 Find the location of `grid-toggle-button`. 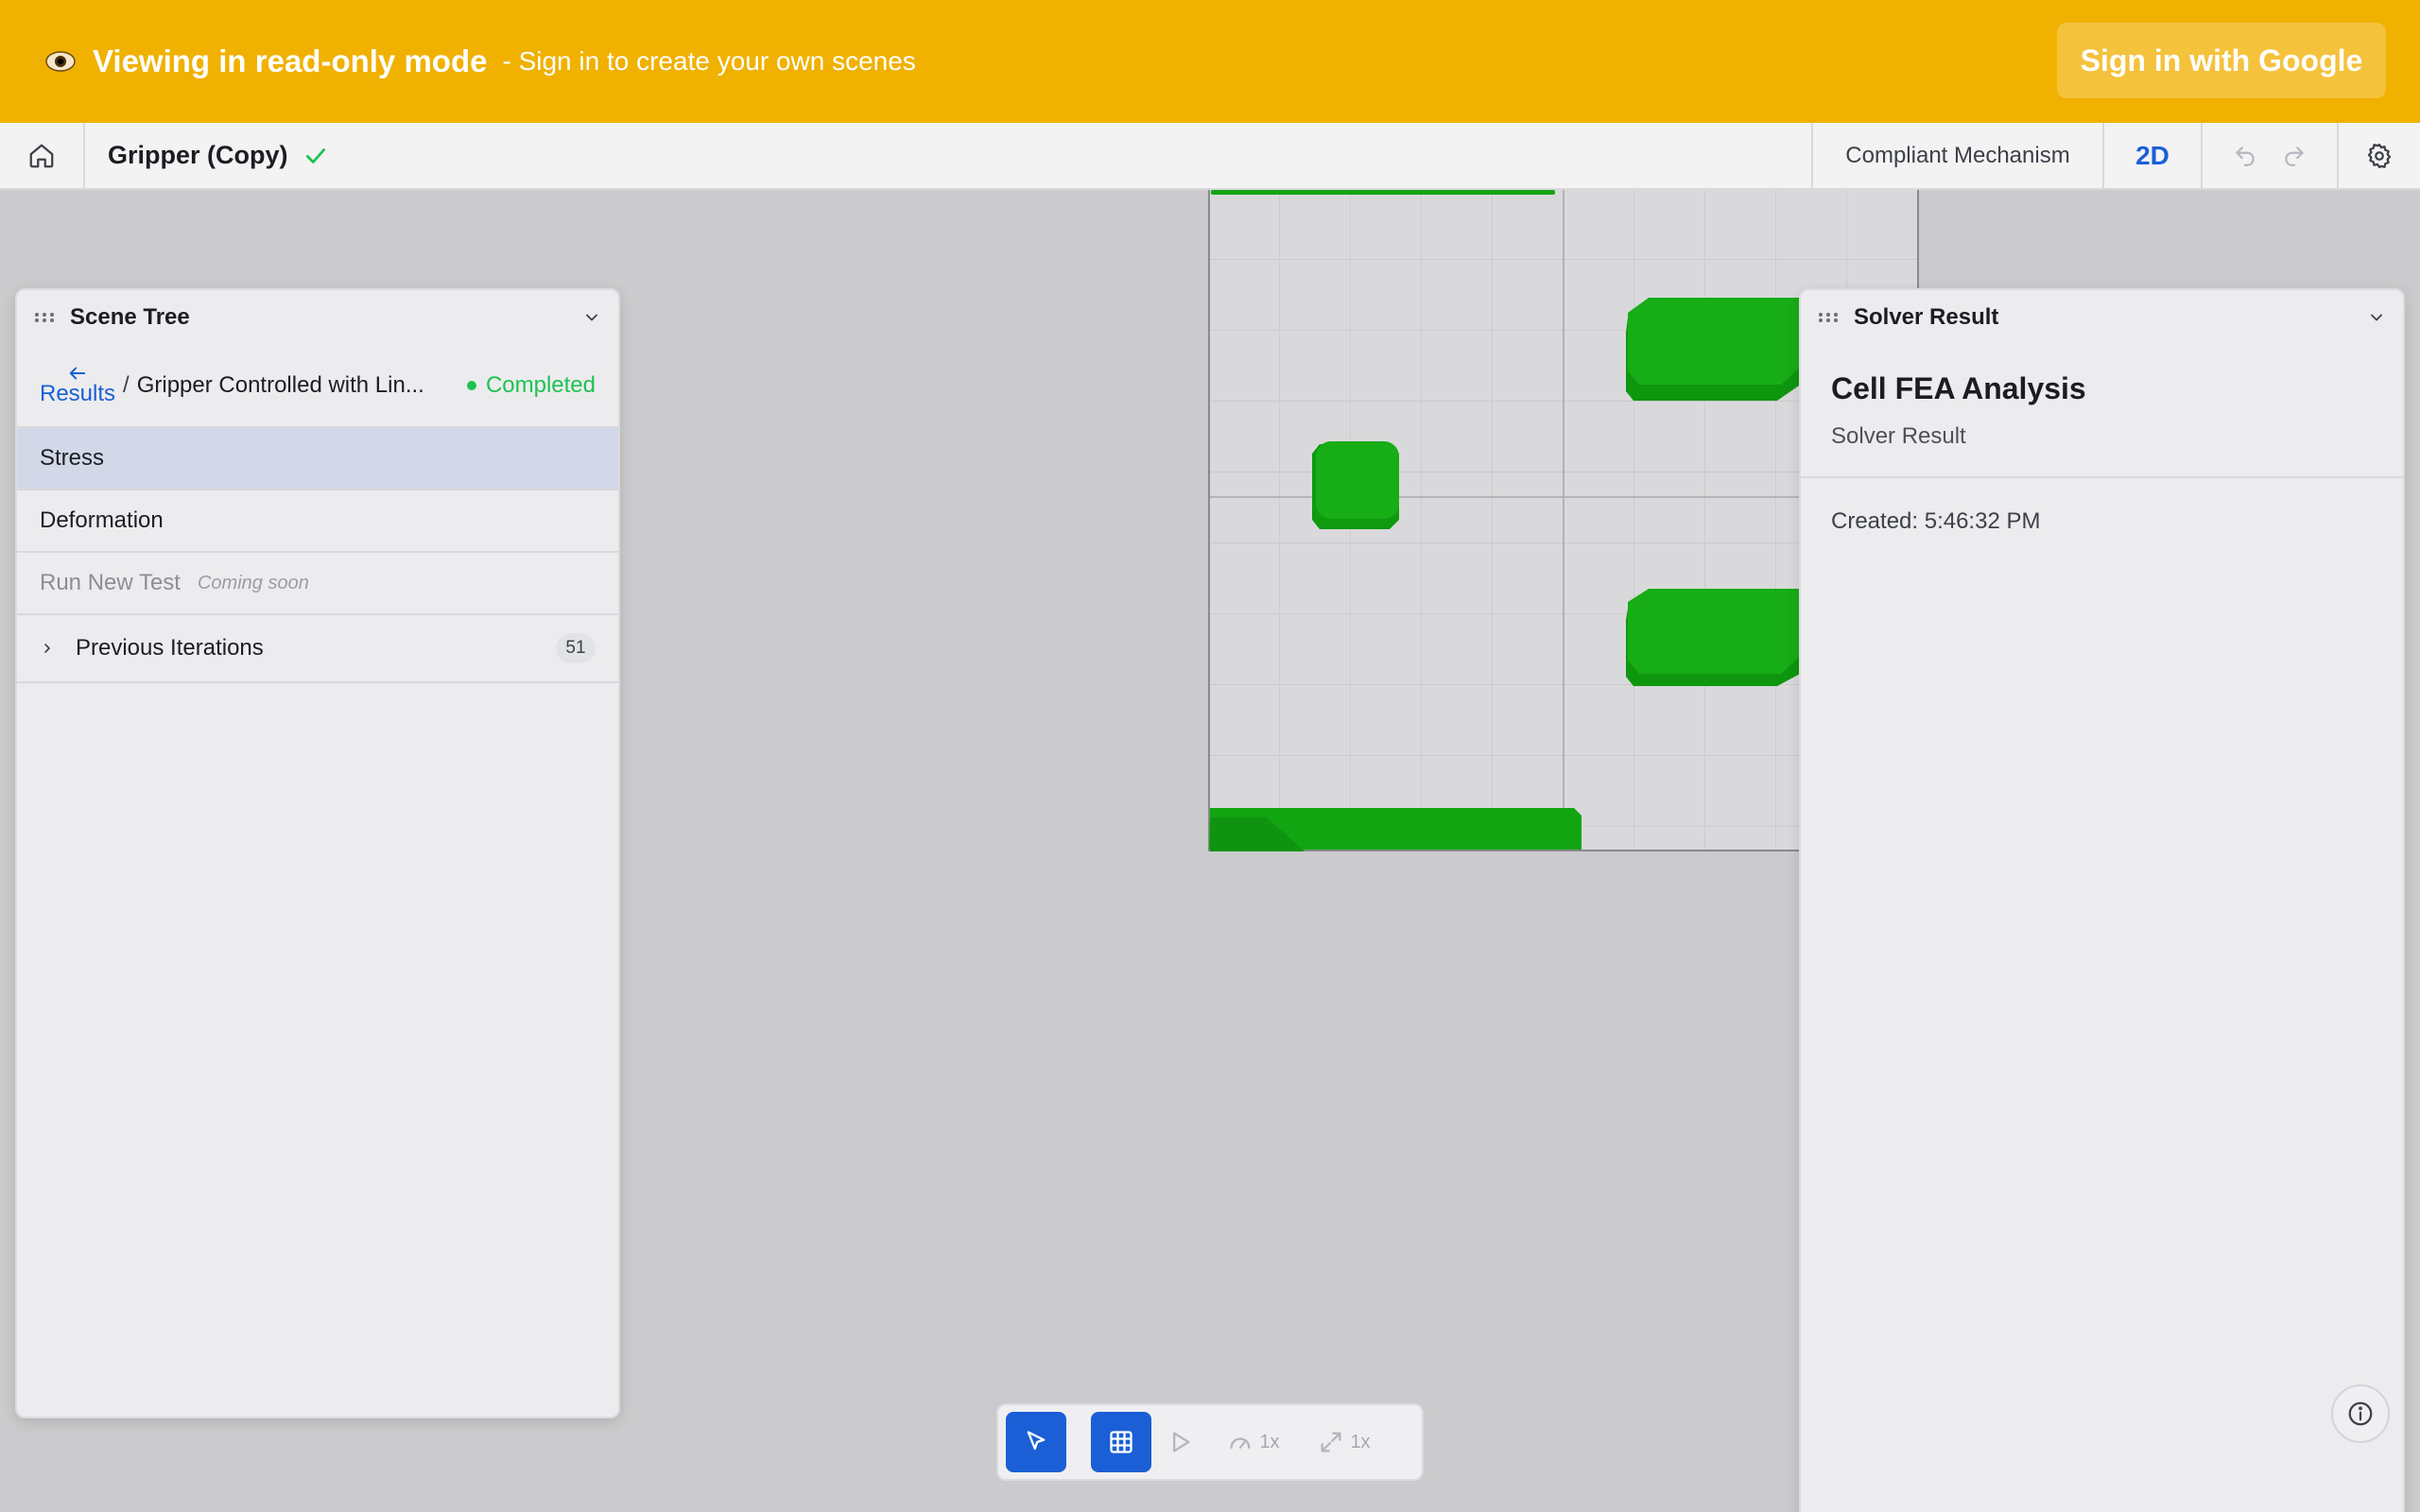

grid-toggle-button is located at coordinates (1121, 1442).